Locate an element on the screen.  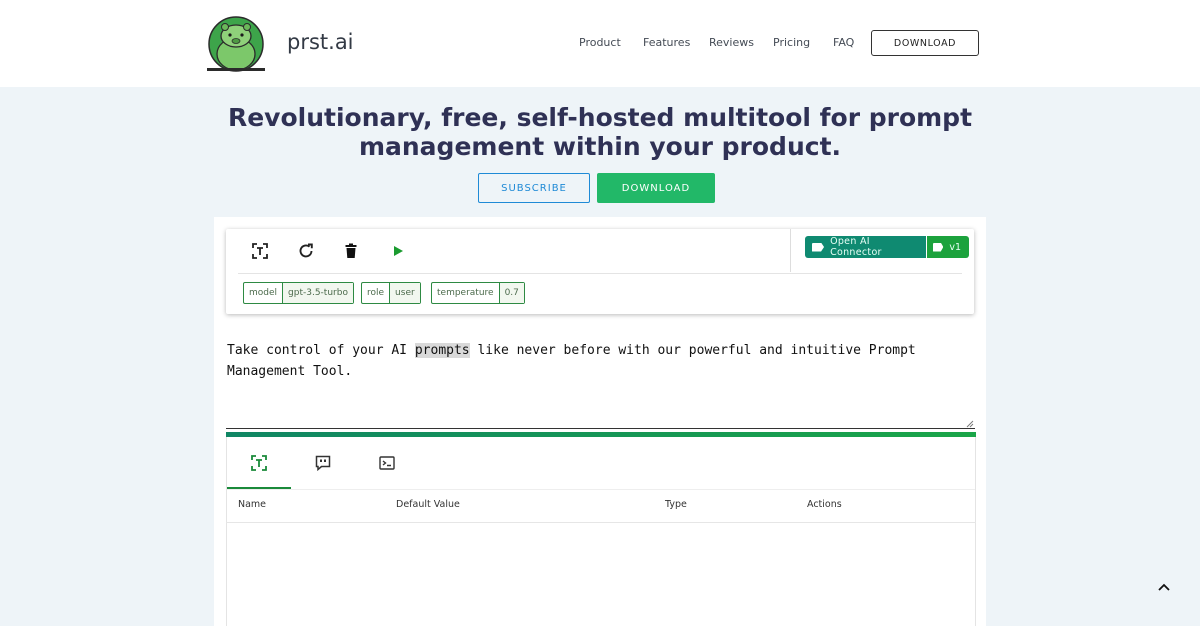
column-header-default-value: Default Value is located at coordinates (428, 504).